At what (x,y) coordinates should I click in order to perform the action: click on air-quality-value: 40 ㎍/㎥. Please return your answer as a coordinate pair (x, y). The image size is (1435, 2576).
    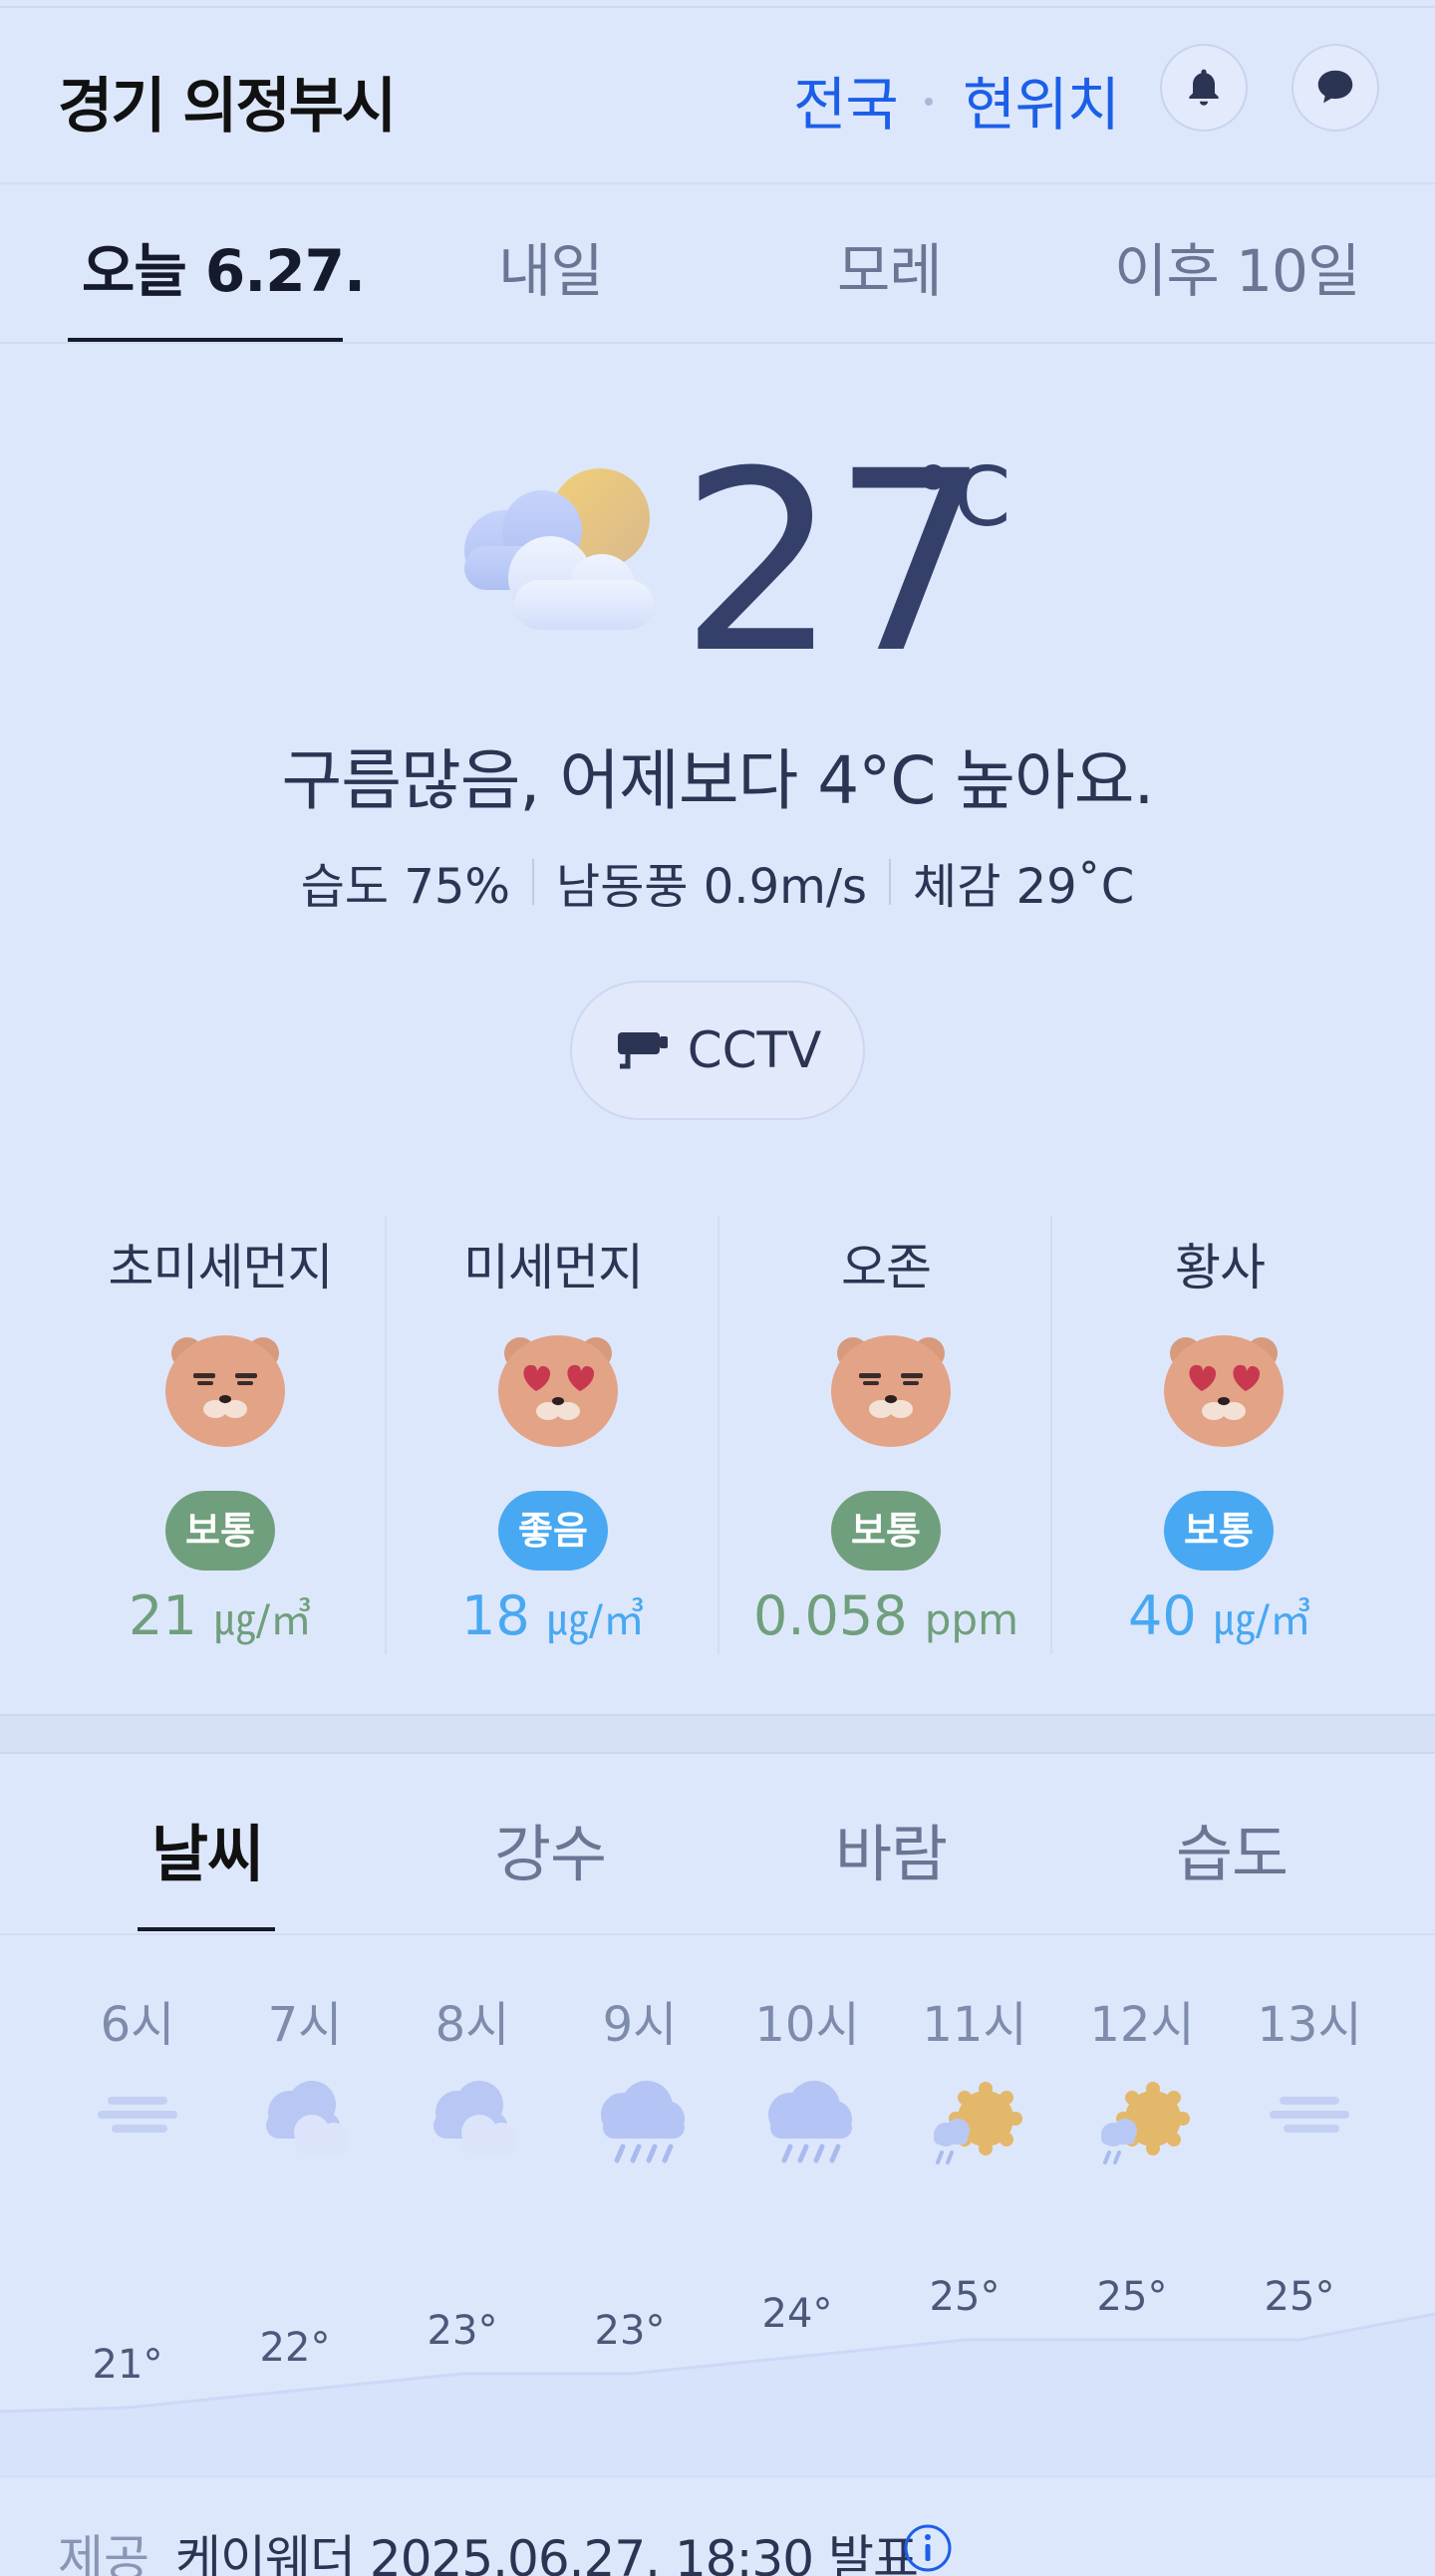
    Looking at the image, I should click on (1219, 1615).